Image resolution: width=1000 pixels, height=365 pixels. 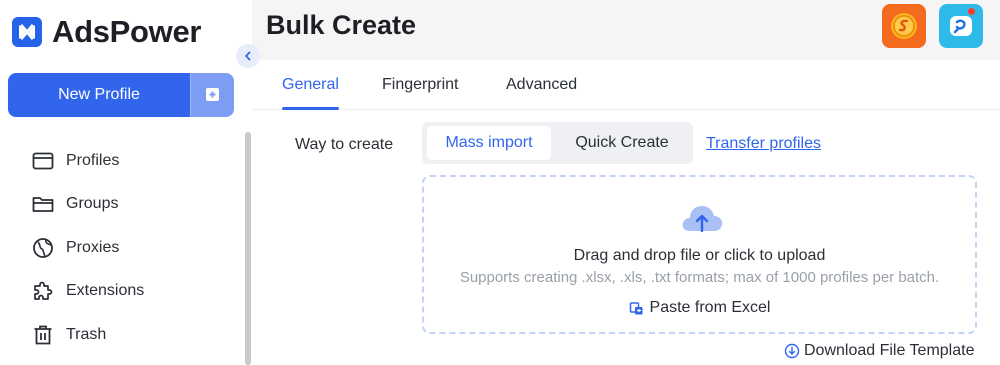 I want to click on new-profile-group: New Profile, so click(x=121, y=95).